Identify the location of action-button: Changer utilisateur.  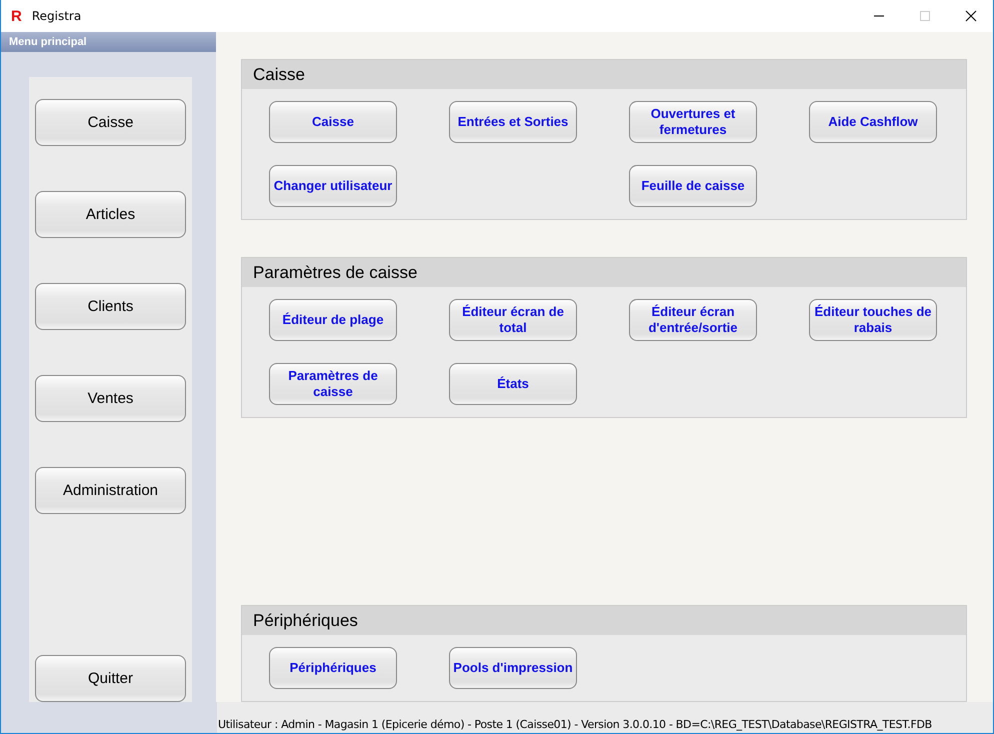
(333, 186).